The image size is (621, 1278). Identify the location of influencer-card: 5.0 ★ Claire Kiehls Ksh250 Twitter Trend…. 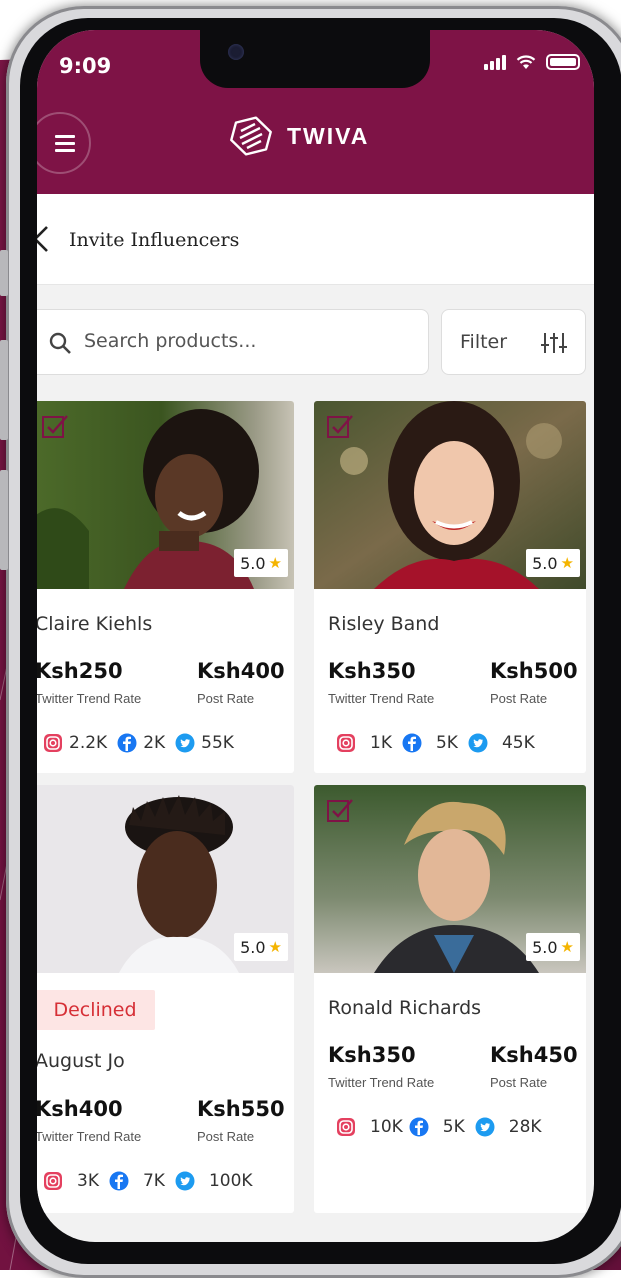
(165, 587).